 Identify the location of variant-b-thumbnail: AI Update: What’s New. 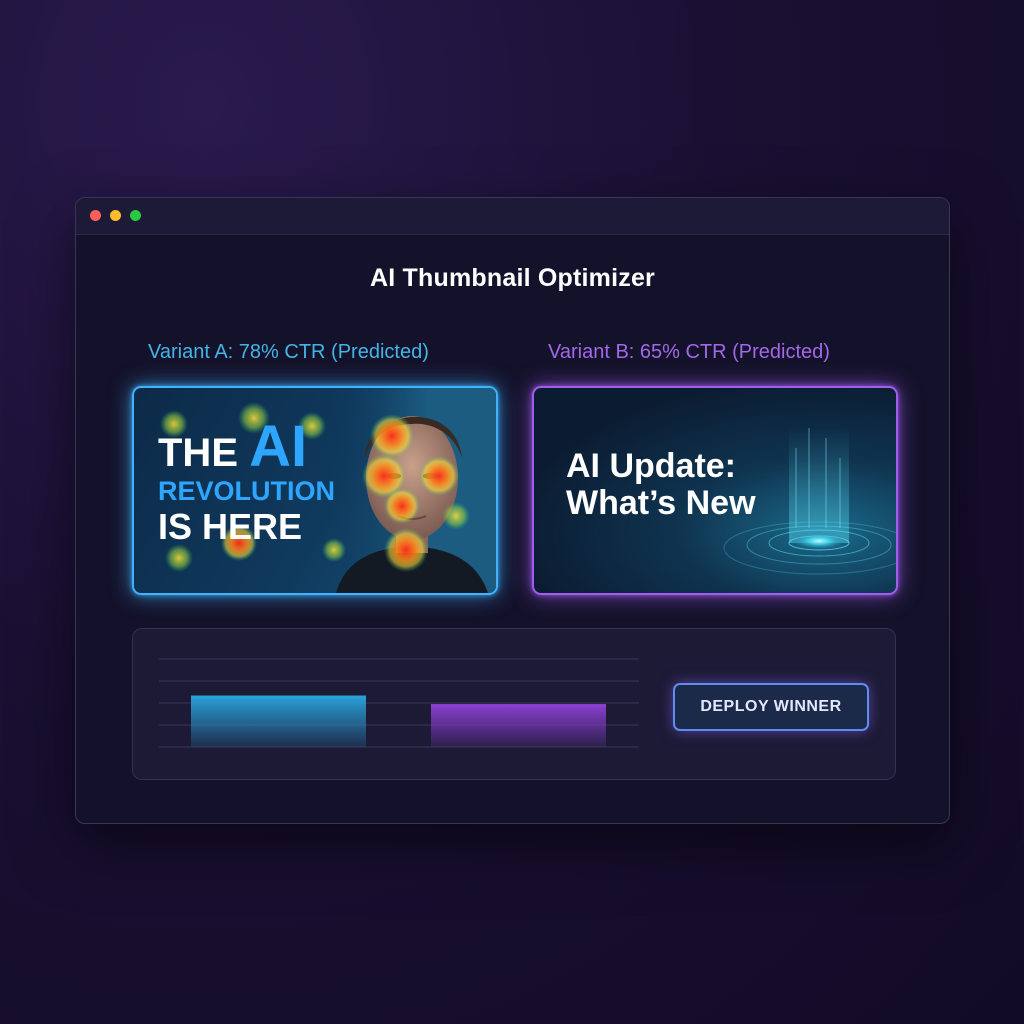
(715, 490).